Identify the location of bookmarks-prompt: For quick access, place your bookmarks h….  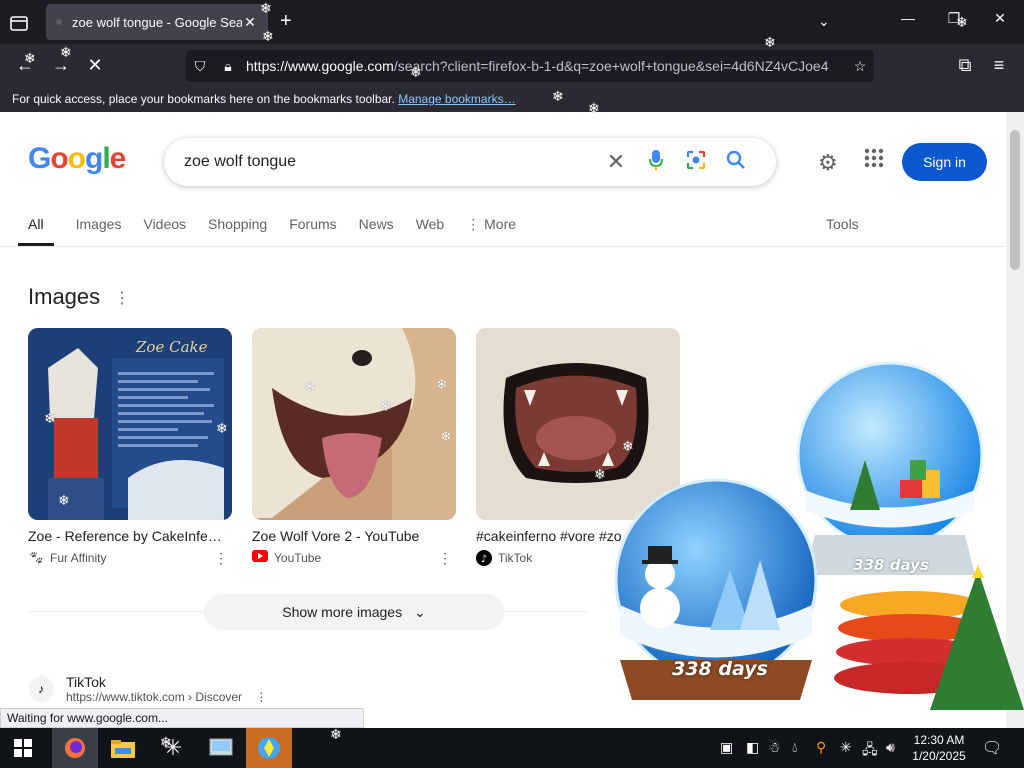
(203, 99).